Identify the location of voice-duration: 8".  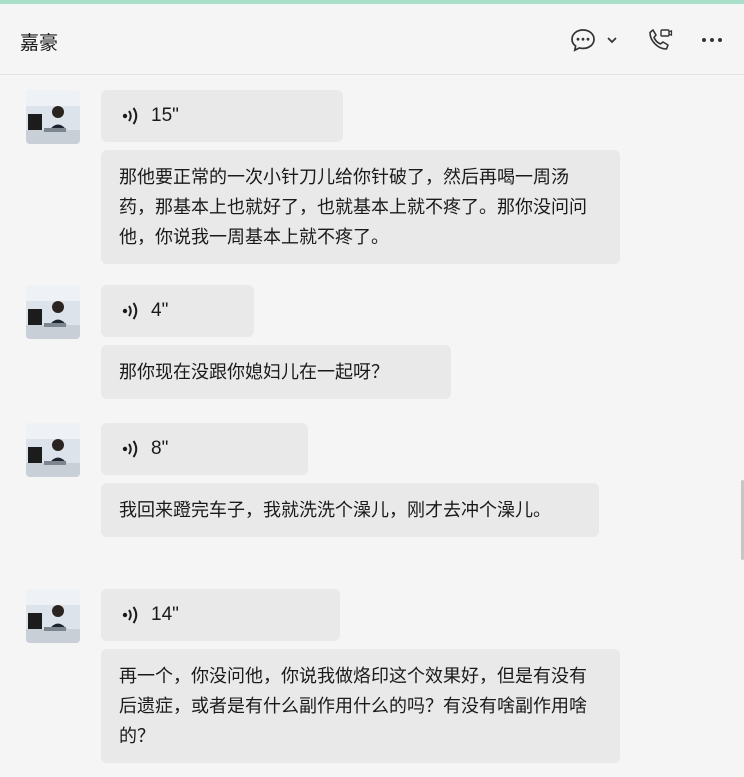
(160, 448).